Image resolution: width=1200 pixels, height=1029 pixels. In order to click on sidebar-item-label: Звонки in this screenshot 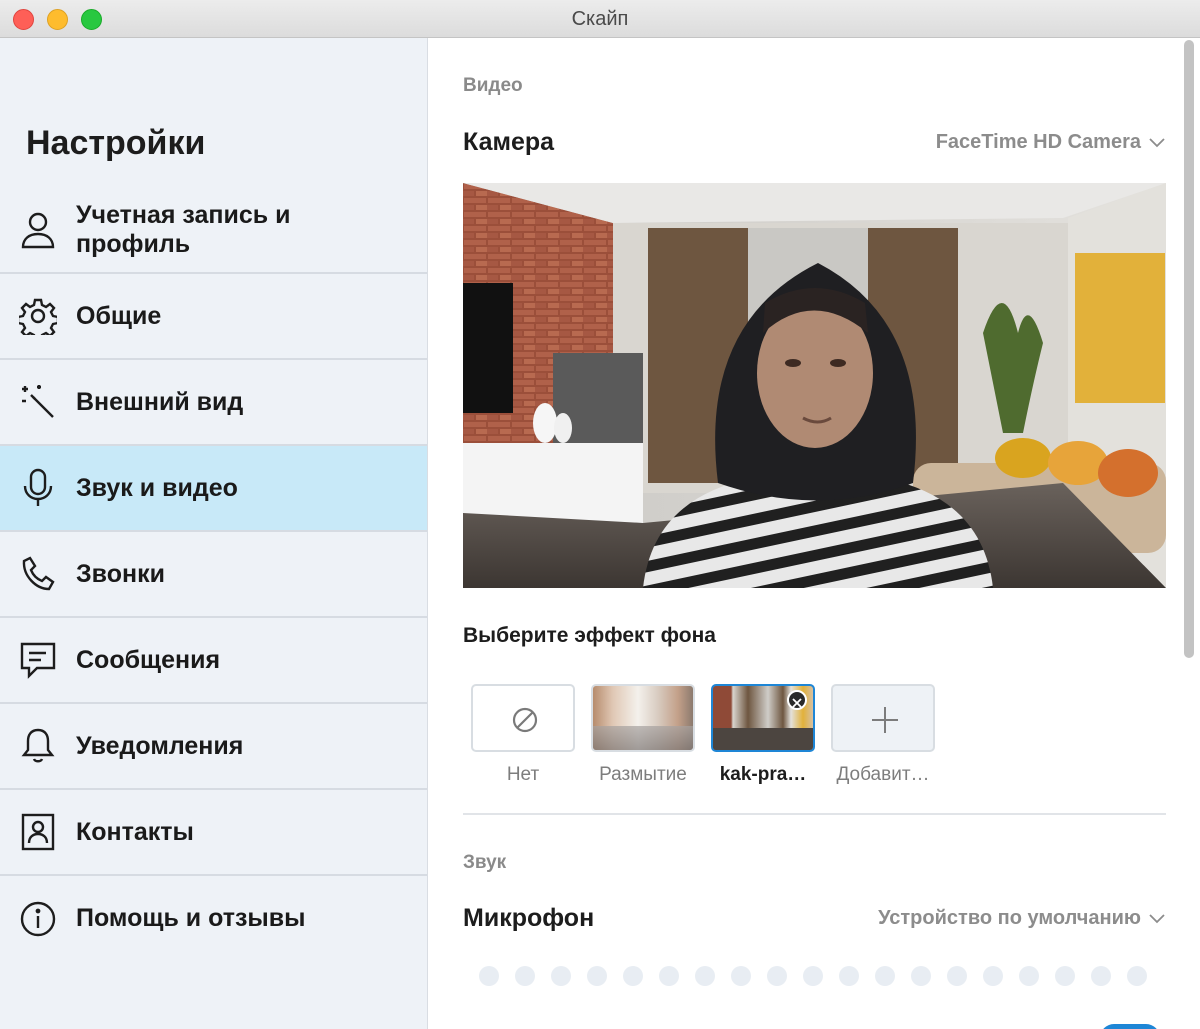, I will do `click(120, 574)`.